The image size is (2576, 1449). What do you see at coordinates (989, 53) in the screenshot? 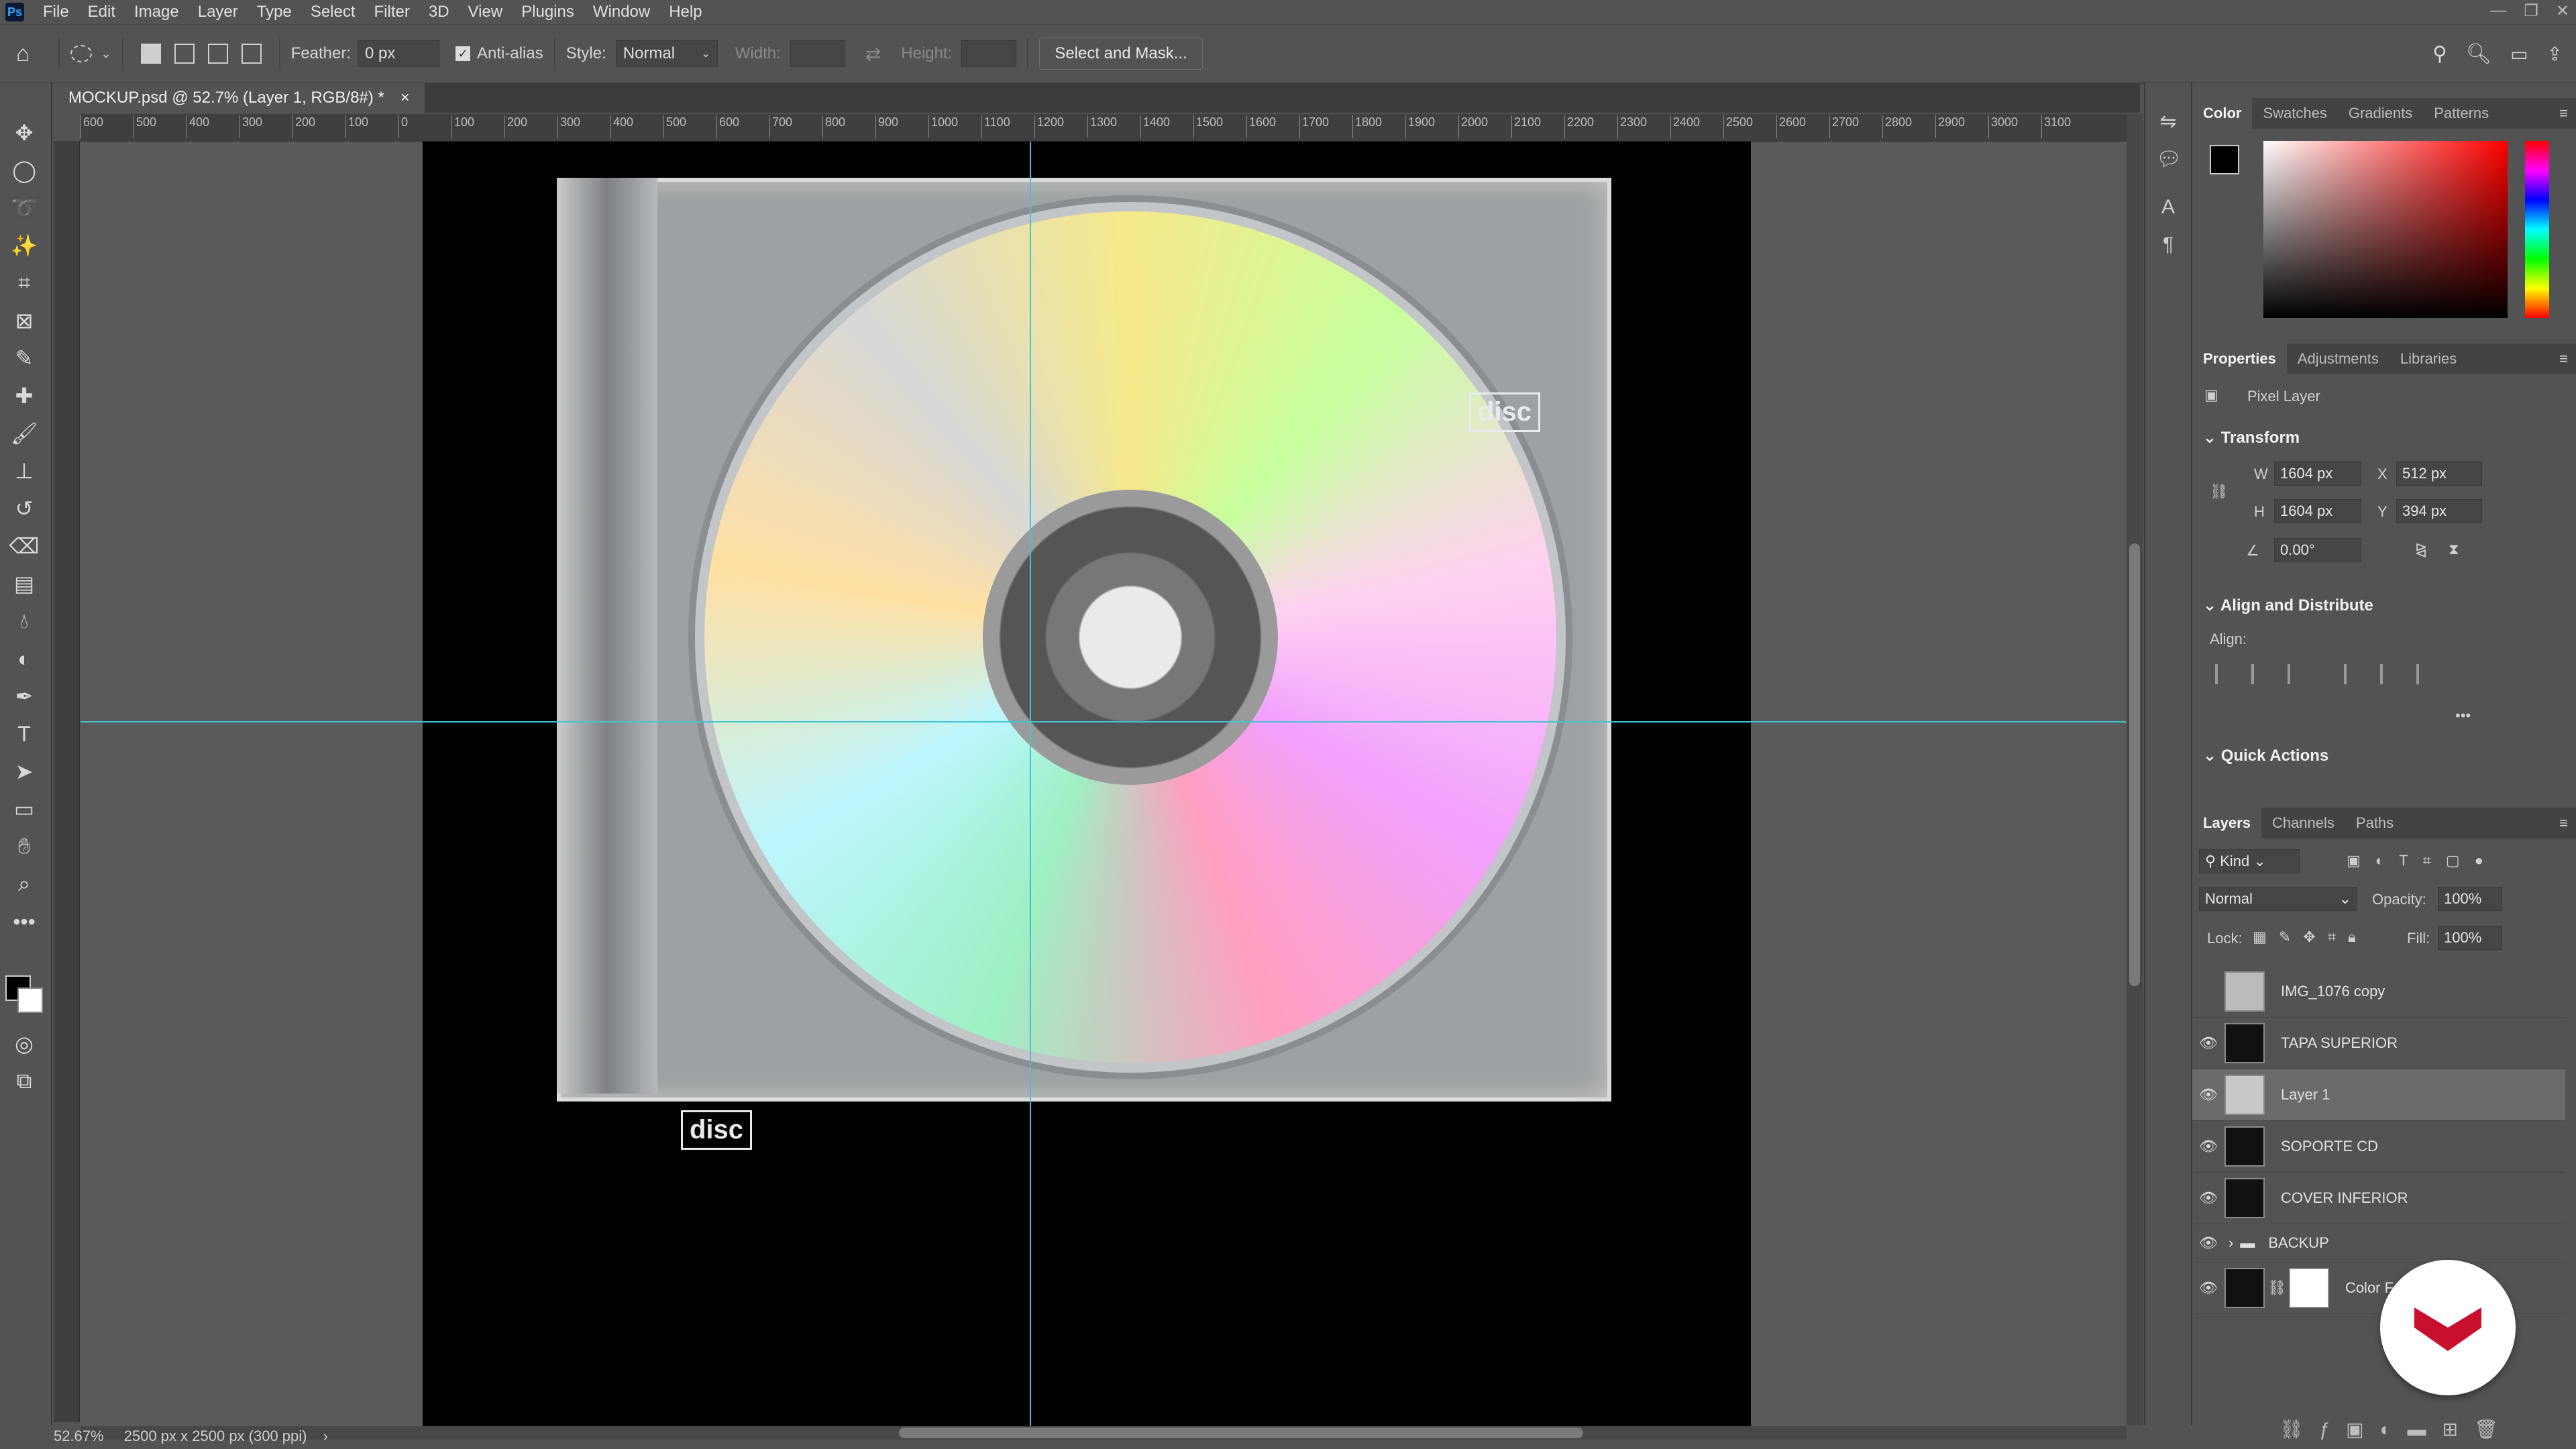
I see `height-input` at bounding box center [989, 53].